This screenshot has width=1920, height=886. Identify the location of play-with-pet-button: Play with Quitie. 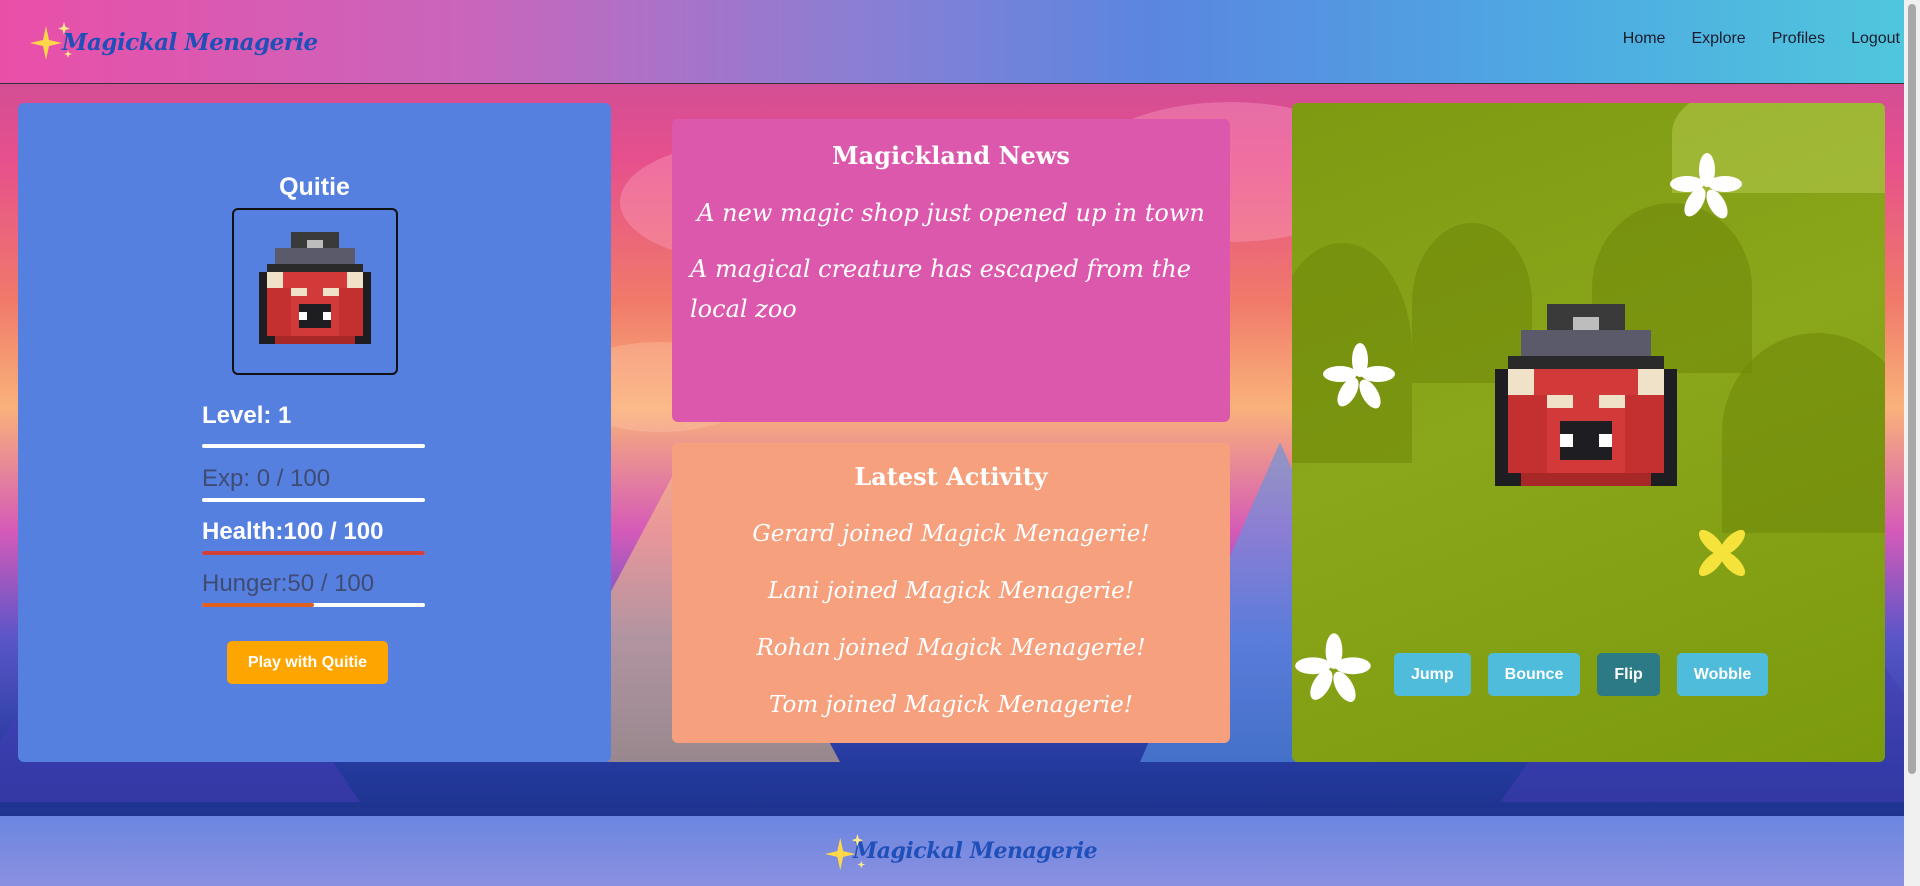
(307, 662).